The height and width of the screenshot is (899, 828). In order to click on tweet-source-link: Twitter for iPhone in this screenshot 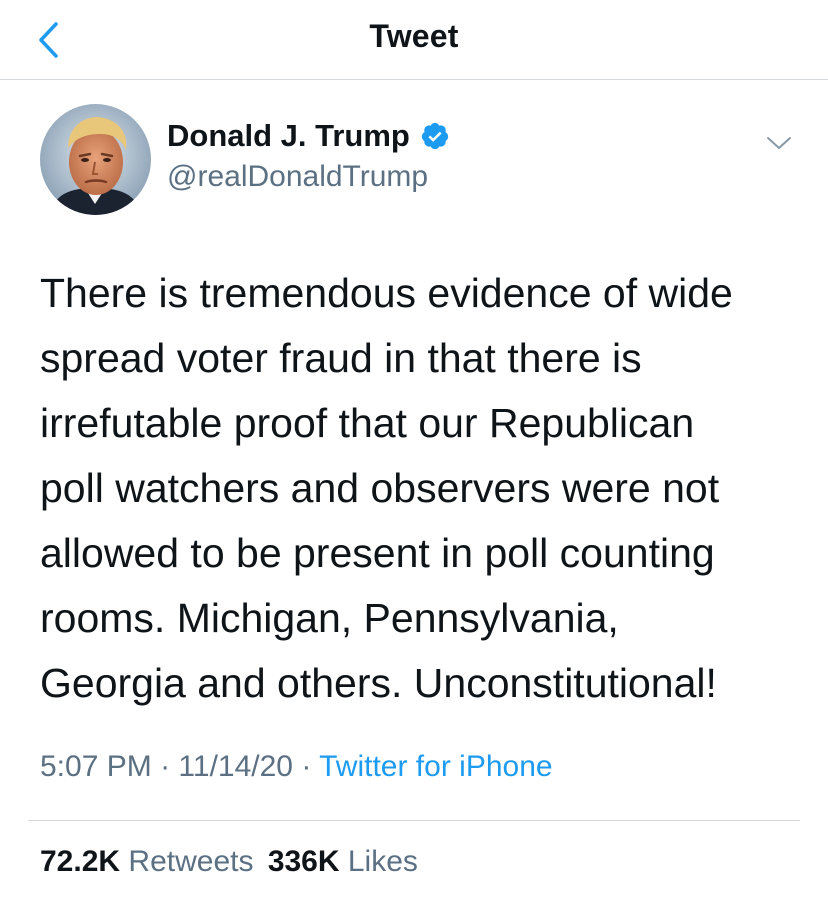, I will do `click(435, 766)`.